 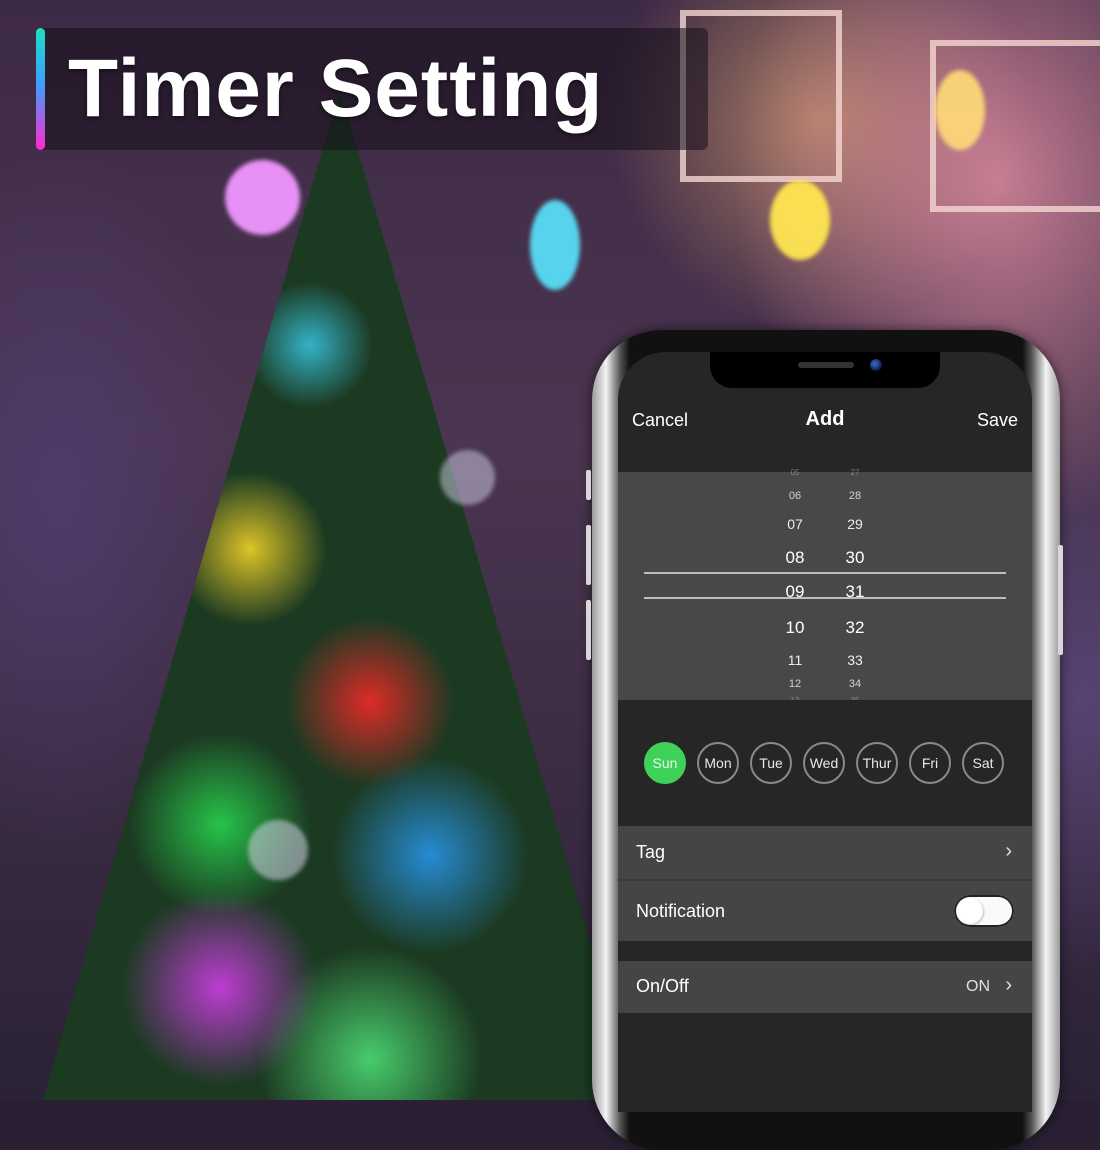 I want to click on day-button-mon: Mon, so click(x=718, y=763).